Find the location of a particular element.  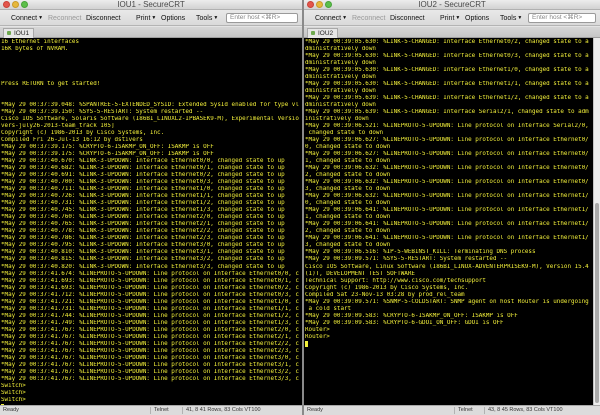

print-label: Print is located at coordinates (447, 18).